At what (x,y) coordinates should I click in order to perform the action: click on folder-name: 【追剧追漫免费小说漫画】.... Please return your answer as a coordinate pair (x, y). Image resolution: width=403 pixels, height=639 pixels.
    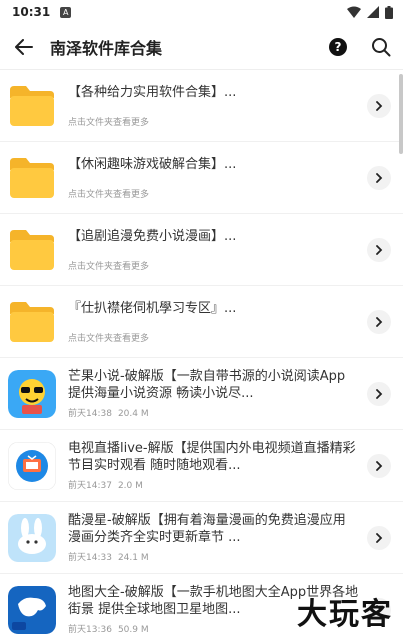
    Looking at the image, I should click on (152, 236).